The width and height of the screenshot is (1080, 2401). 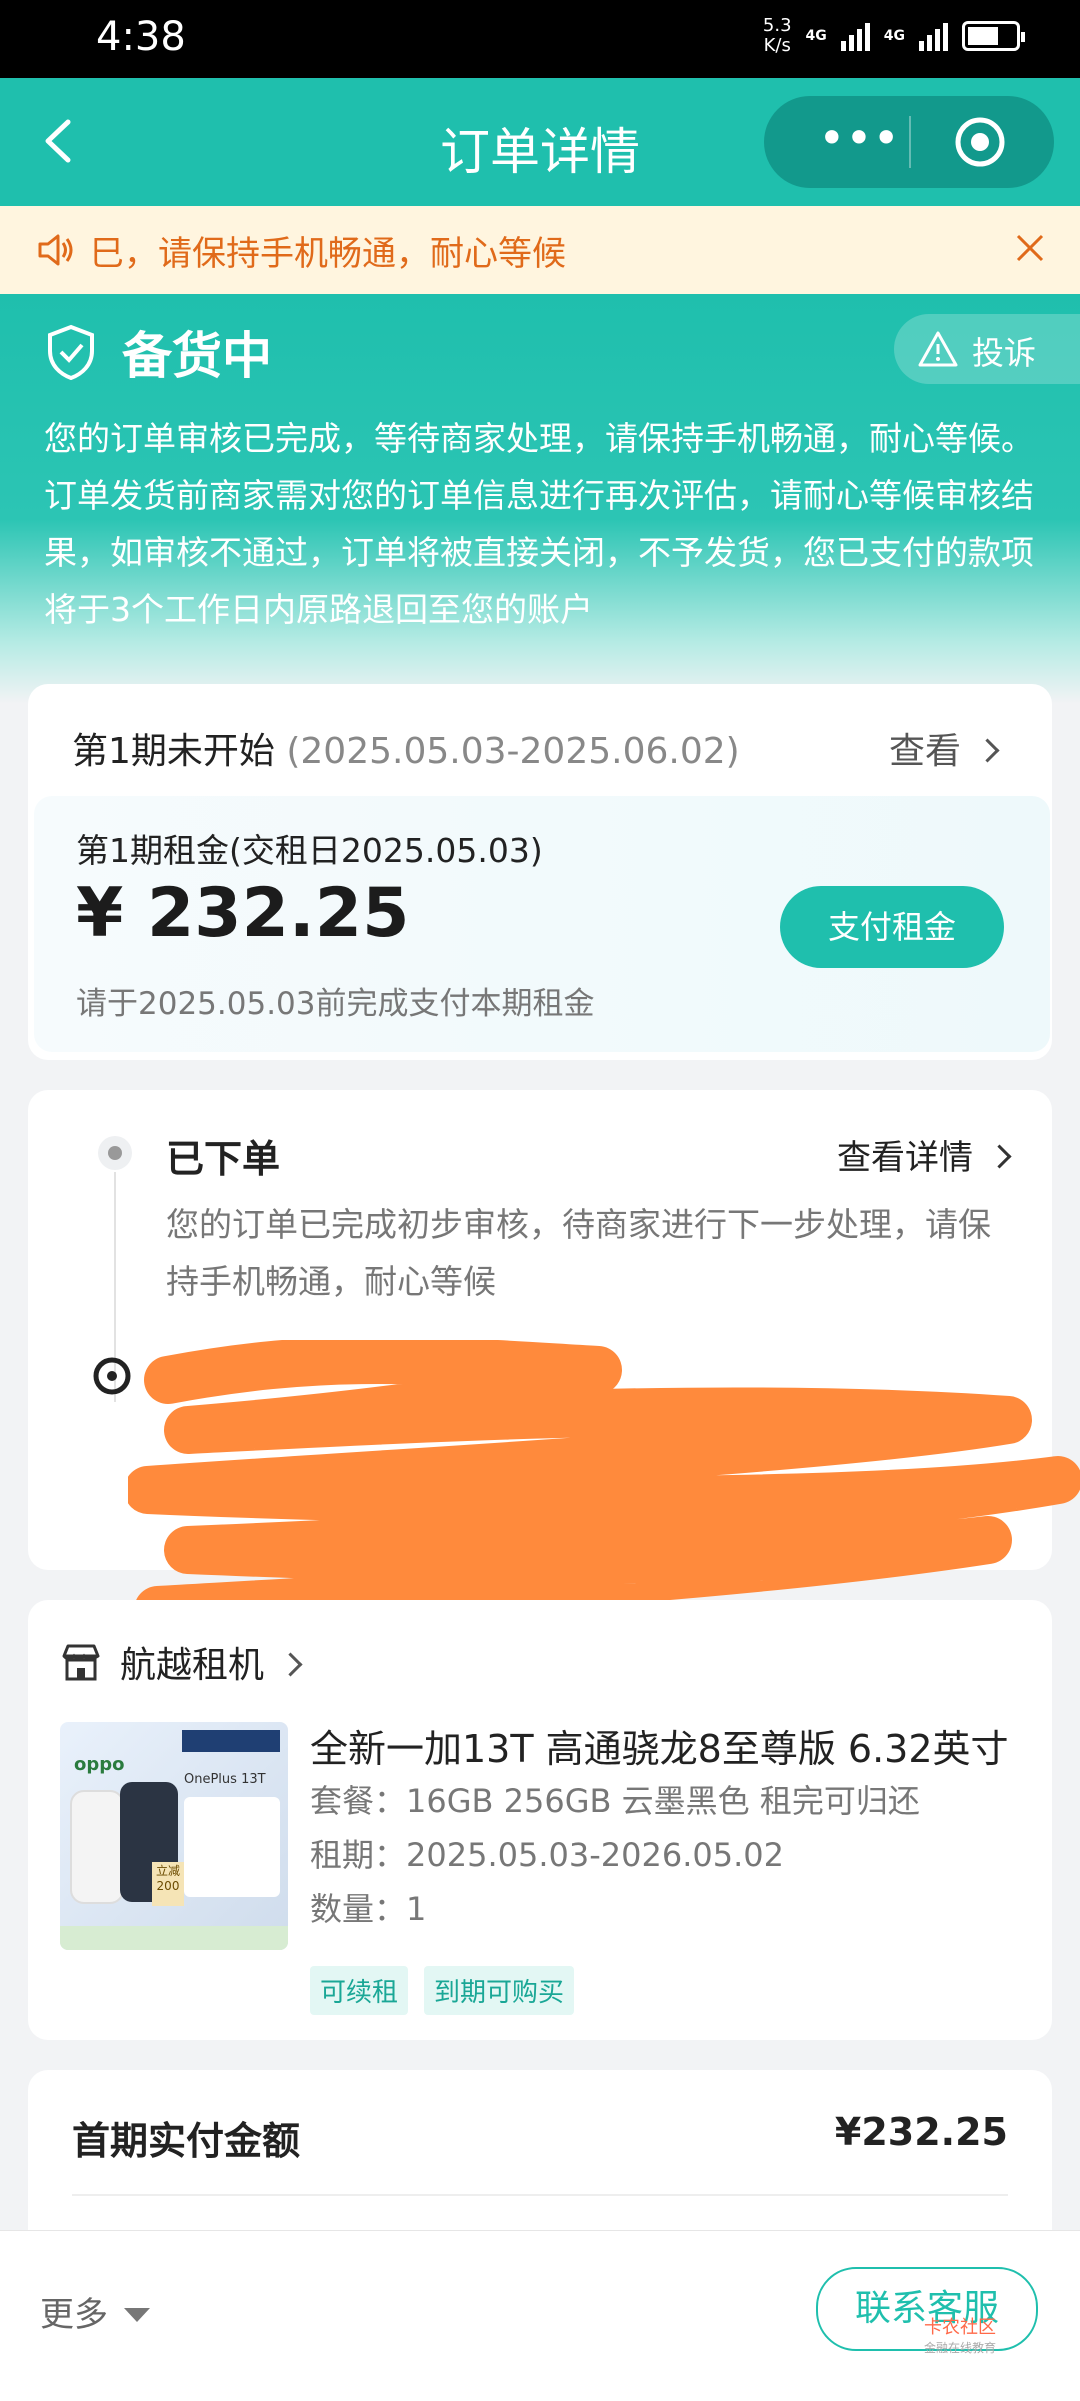 What do you see at coordinates (921, 2132) in the screenshot?
I see `first-payment-value: ¥232.25` at bounding box center [921, 2132].